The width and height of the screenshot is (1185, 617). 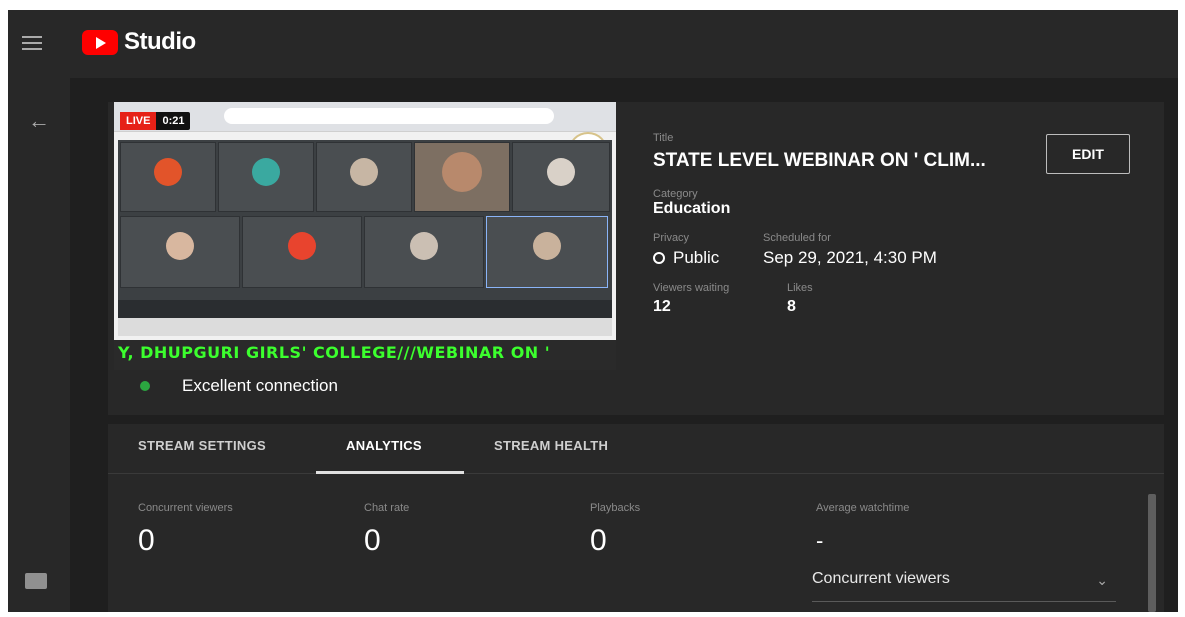 I want to click on scrollbar, so click(x=1152, y=553).